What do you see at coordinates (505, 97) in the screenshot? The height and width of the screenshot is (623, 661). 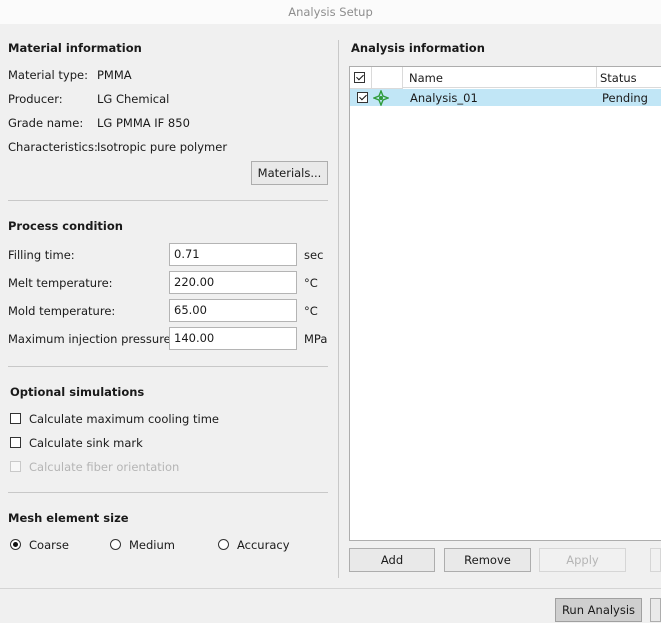 I see `table-row: Analysis_01 Pending` at bounding box center [505, 97].